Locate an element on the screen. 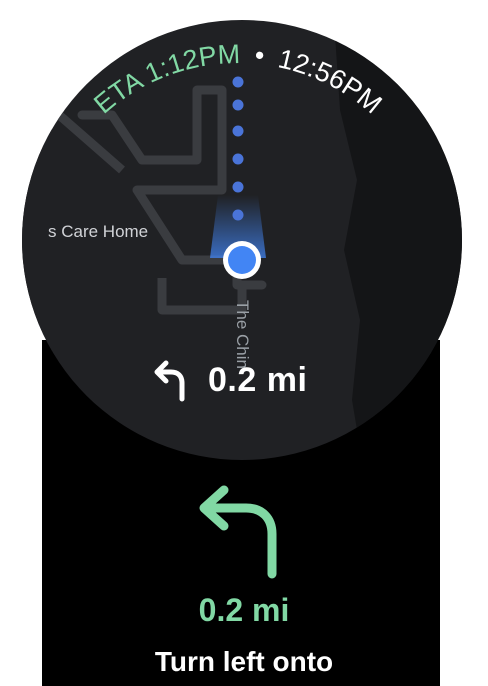 The width and height of the screenshot is (488, 686). current-location-dot is located at coordinates (242, 260).